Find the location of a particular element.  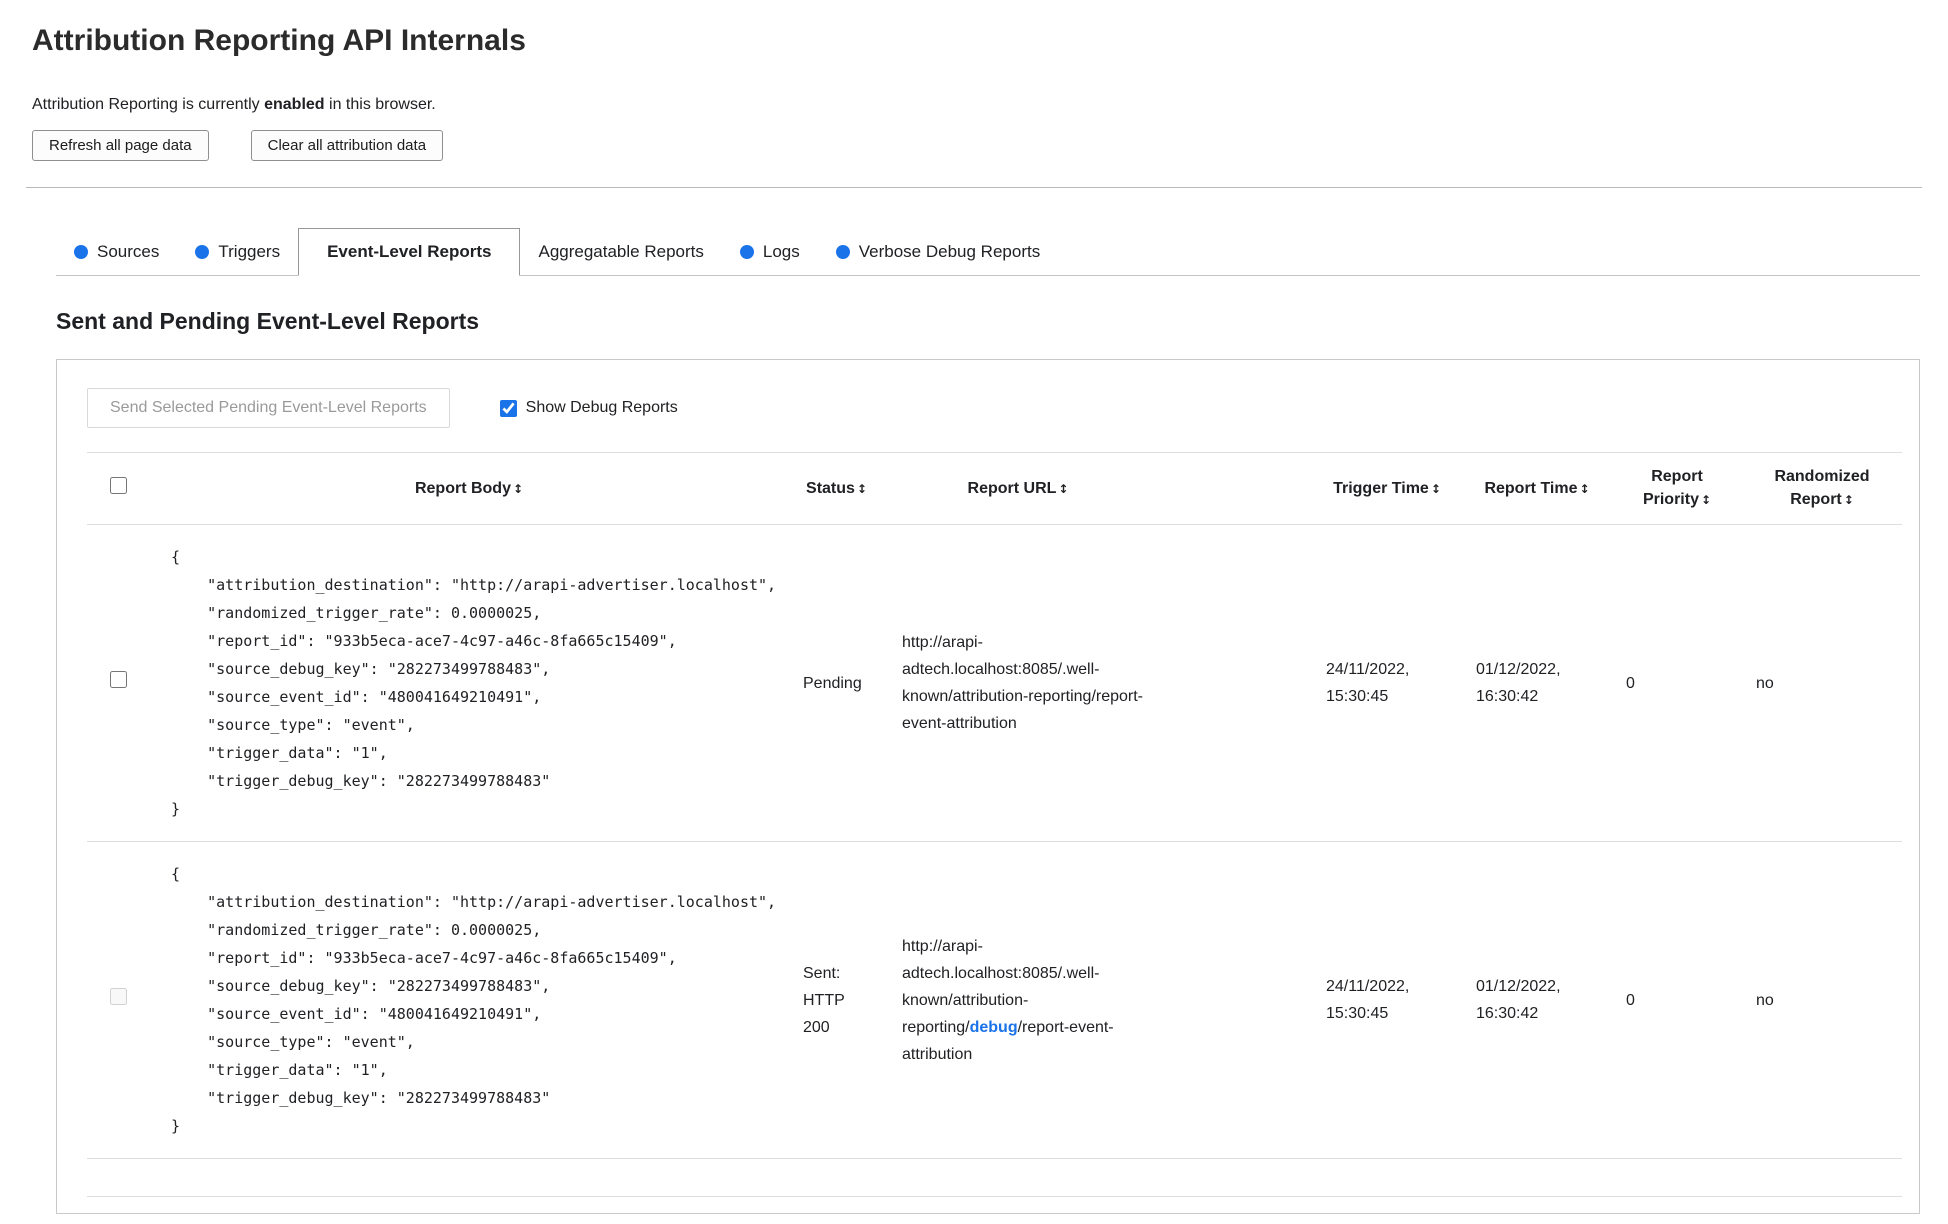

section-heading: Sent and Pending Event-Level Reports is located at coordinates (268, 321).